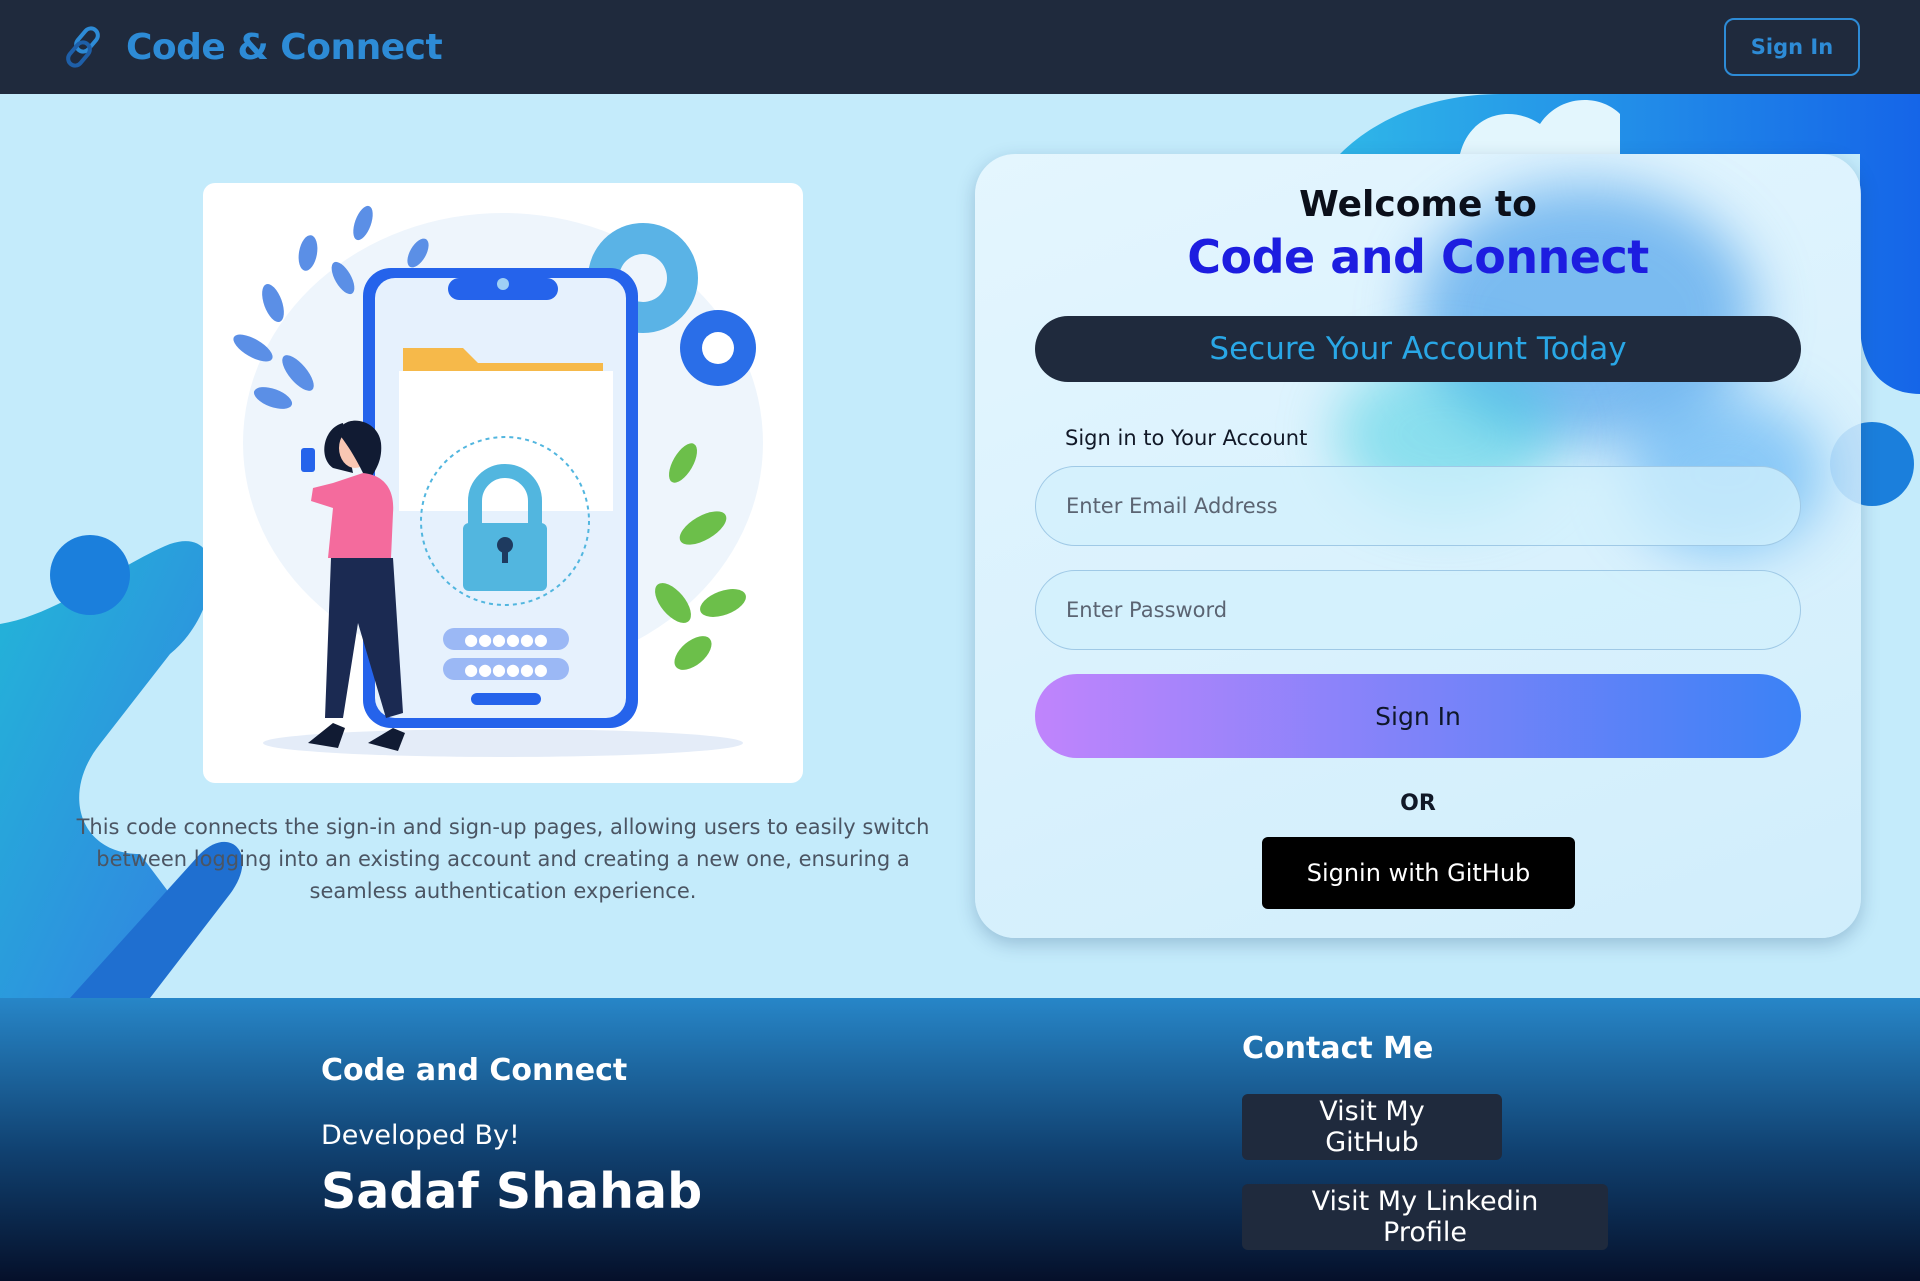 This screenshot has width=1920, height=1281. Describe the element at coordinates (1186, 438) in the screenshot. I see `signin-form-label: Sign in to Your Account` at that location.